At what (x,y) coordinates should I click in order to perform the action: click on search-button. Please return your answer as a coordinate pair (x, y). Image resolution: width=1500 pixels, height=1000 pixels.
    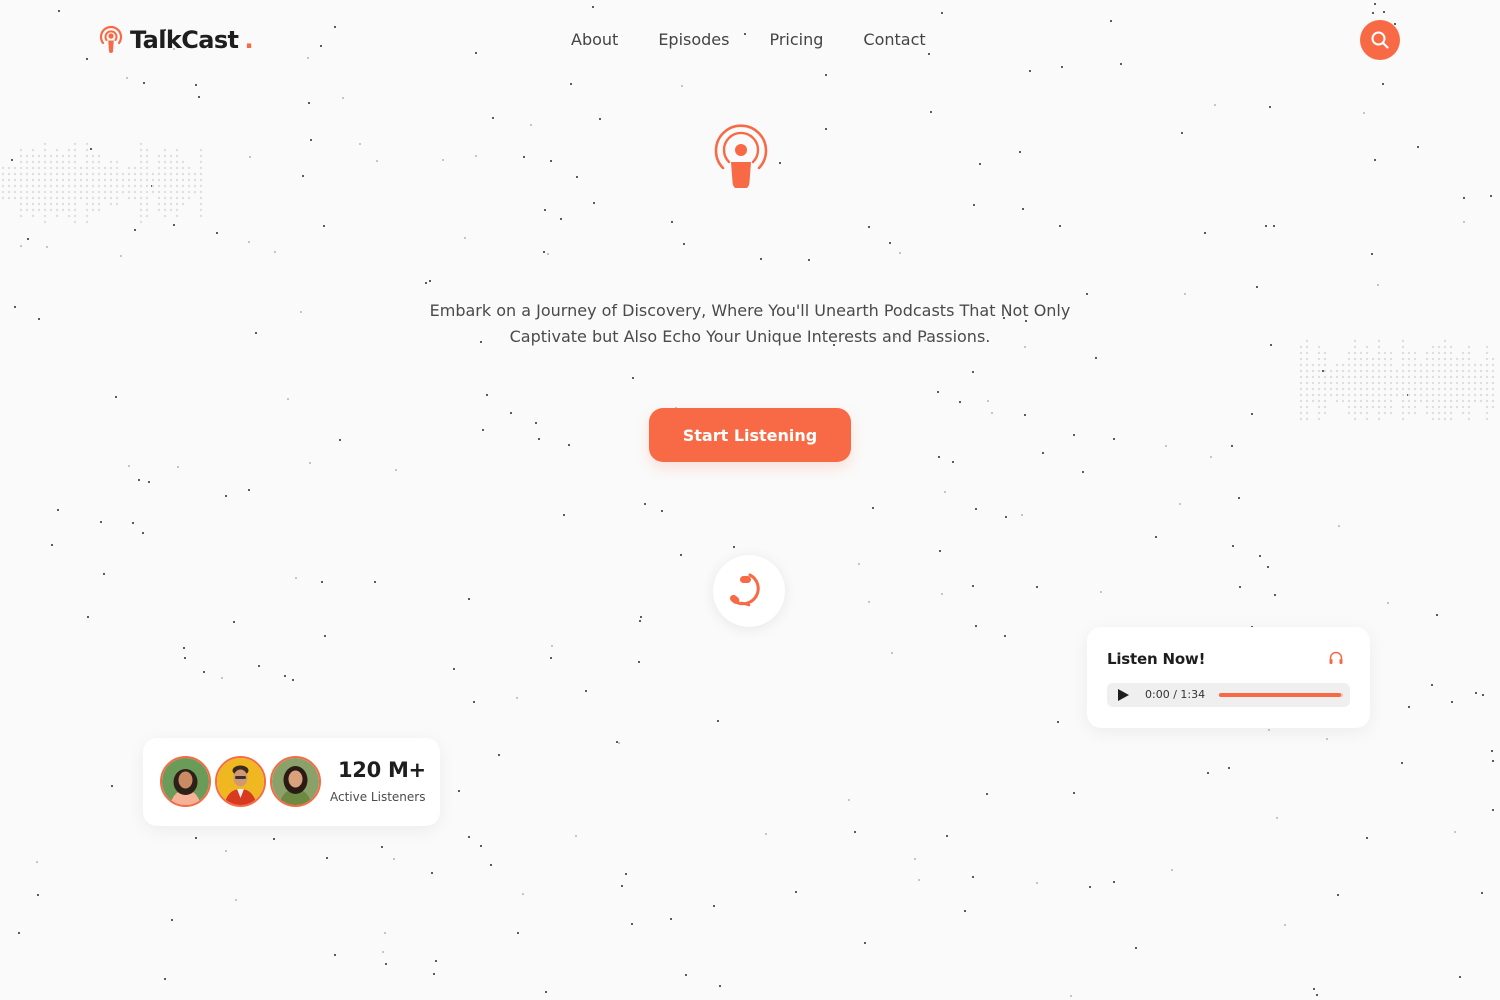
    Looking at the image, I should click on (1380, 40).